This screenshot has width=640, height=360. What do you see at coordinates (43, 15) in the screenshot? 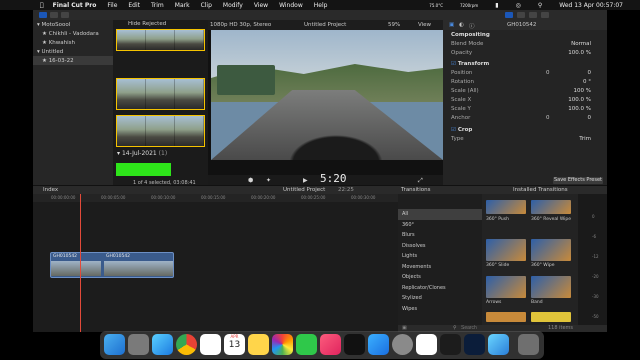
I see `library-toggle-icon` at bounding box center [43, 15].